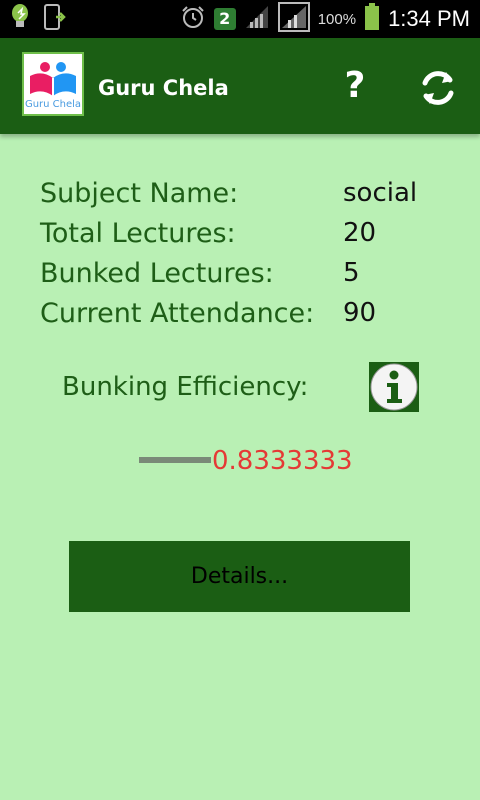 This screenshot has width=480, height=800. I want to click on bunking-efficiency-label: Bunking Efficiency:, so click(185, 387).